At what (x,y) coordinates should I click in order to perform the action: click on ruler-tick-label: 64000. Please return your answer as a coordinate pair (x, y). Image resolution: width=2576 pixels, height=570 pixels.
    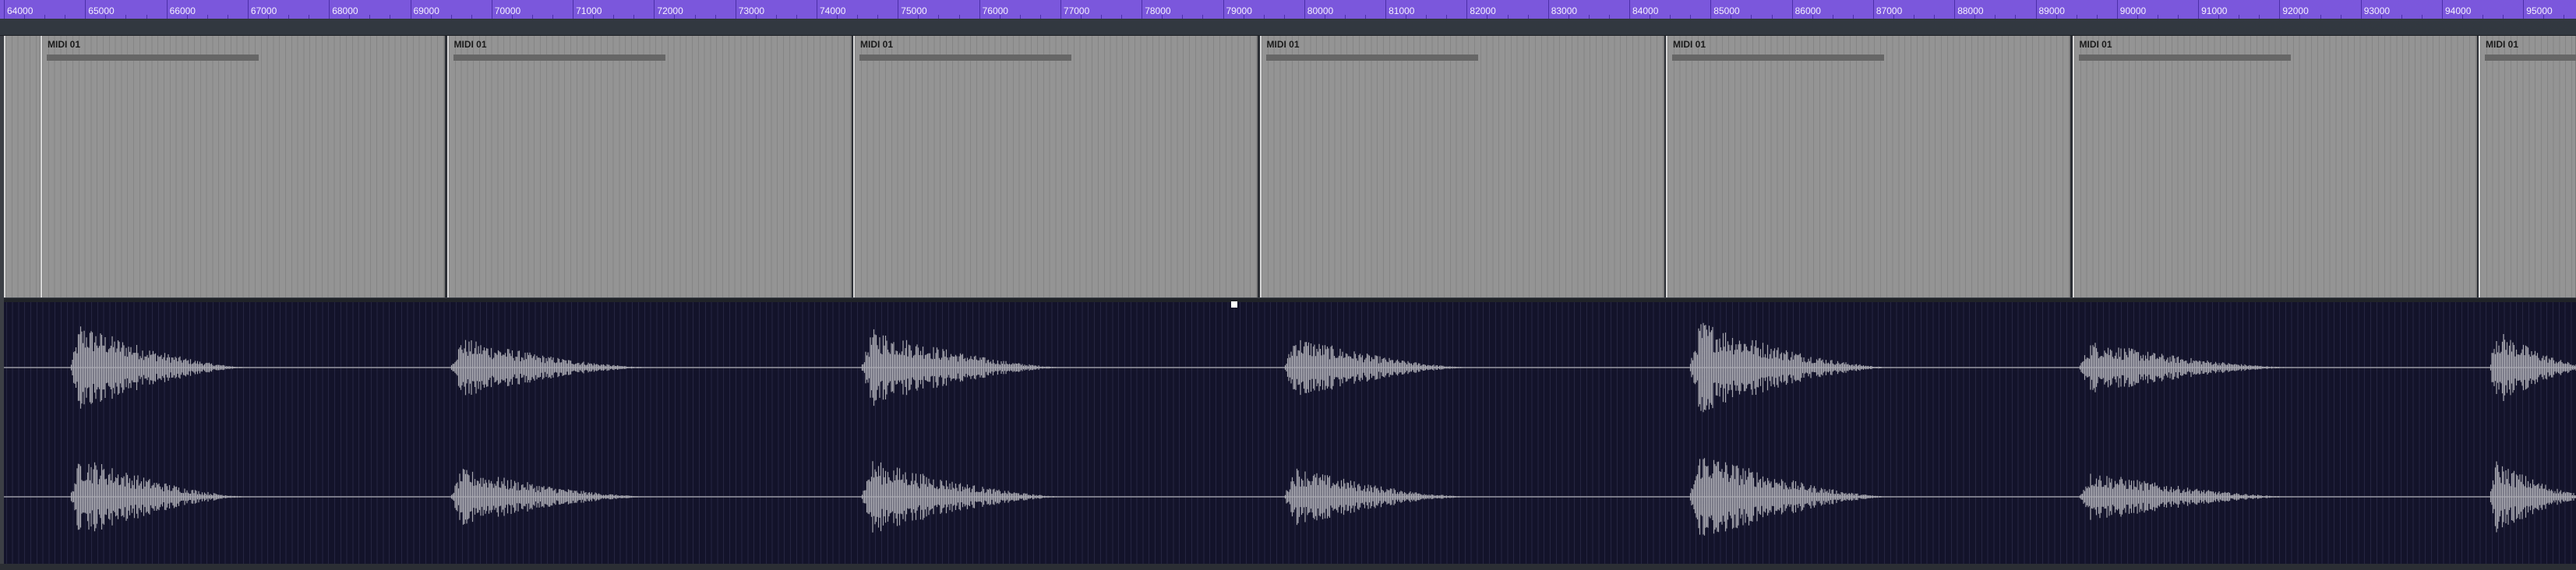
    Looking at the image, I should click on (20, 10).